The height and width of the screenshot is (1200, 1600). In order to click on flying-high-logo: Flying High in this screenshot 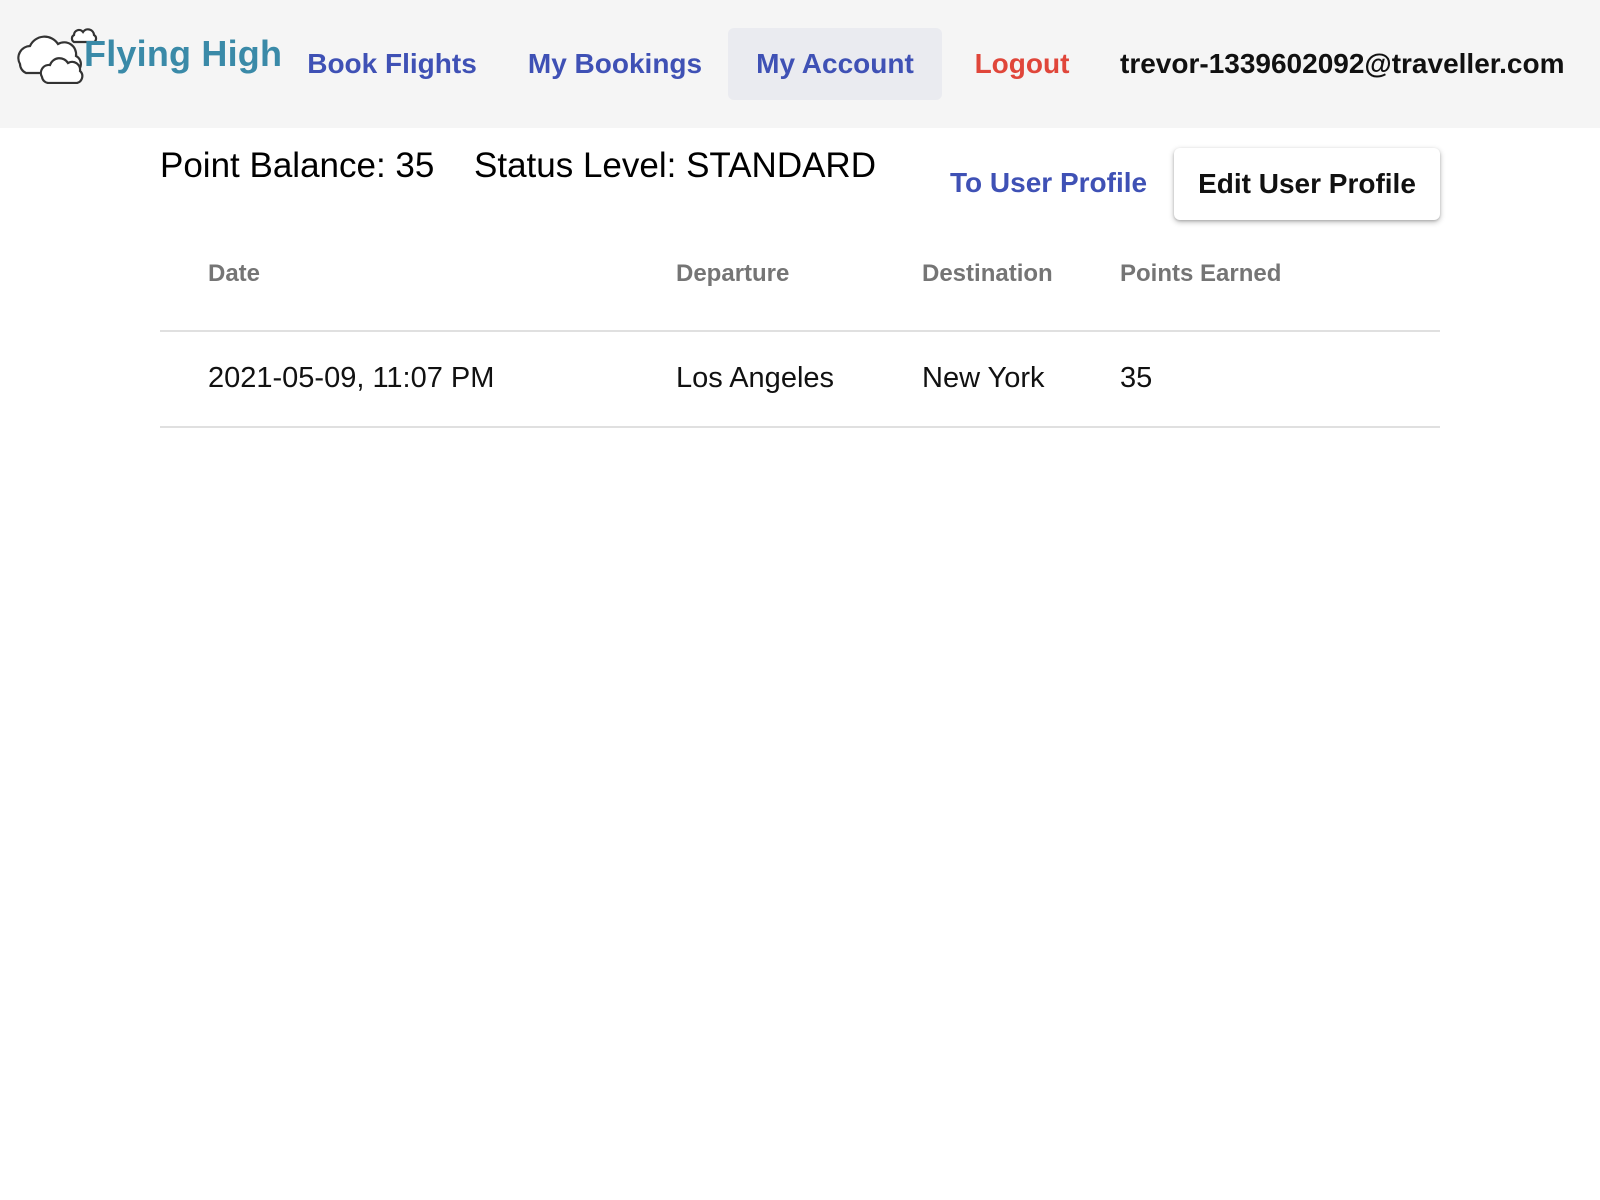, I will do `click(147, 53)`.